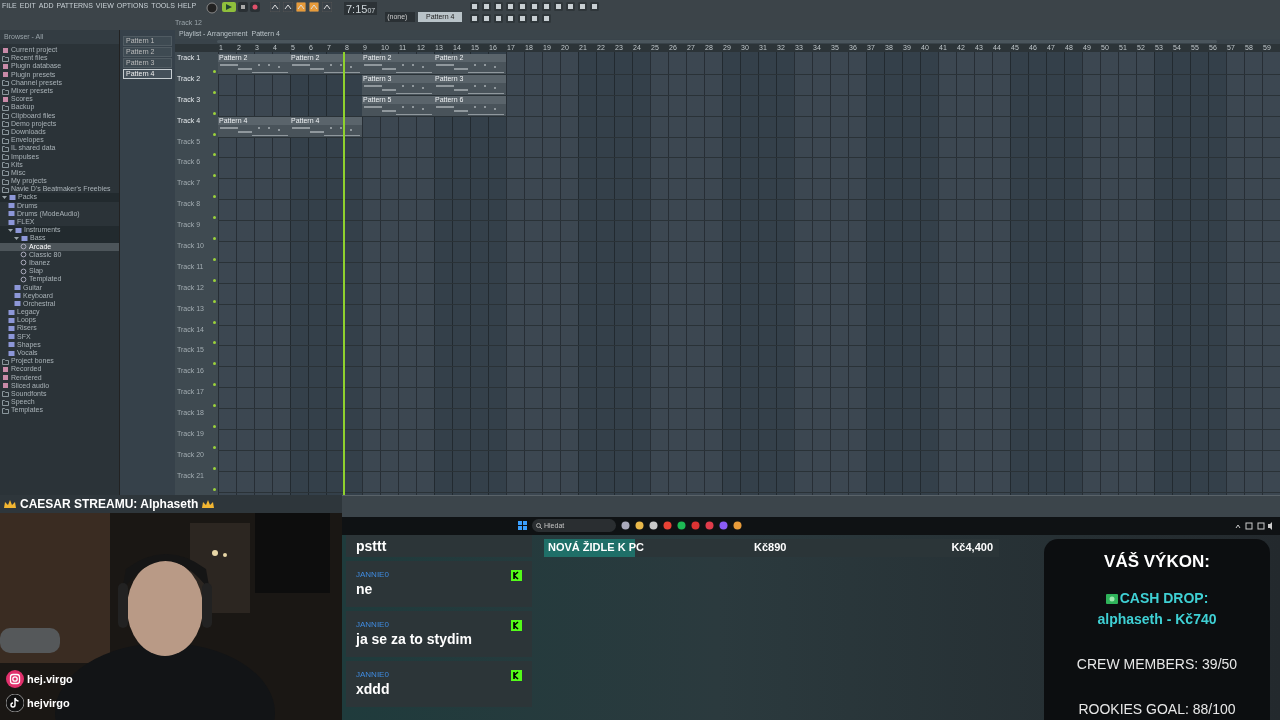 The width and height of the screenshot is (1280, 720). What do you see at coordinates (972, 548) in the screenshot?
I see `goal-target: Kč4,400` at bounding box center [972, 548].